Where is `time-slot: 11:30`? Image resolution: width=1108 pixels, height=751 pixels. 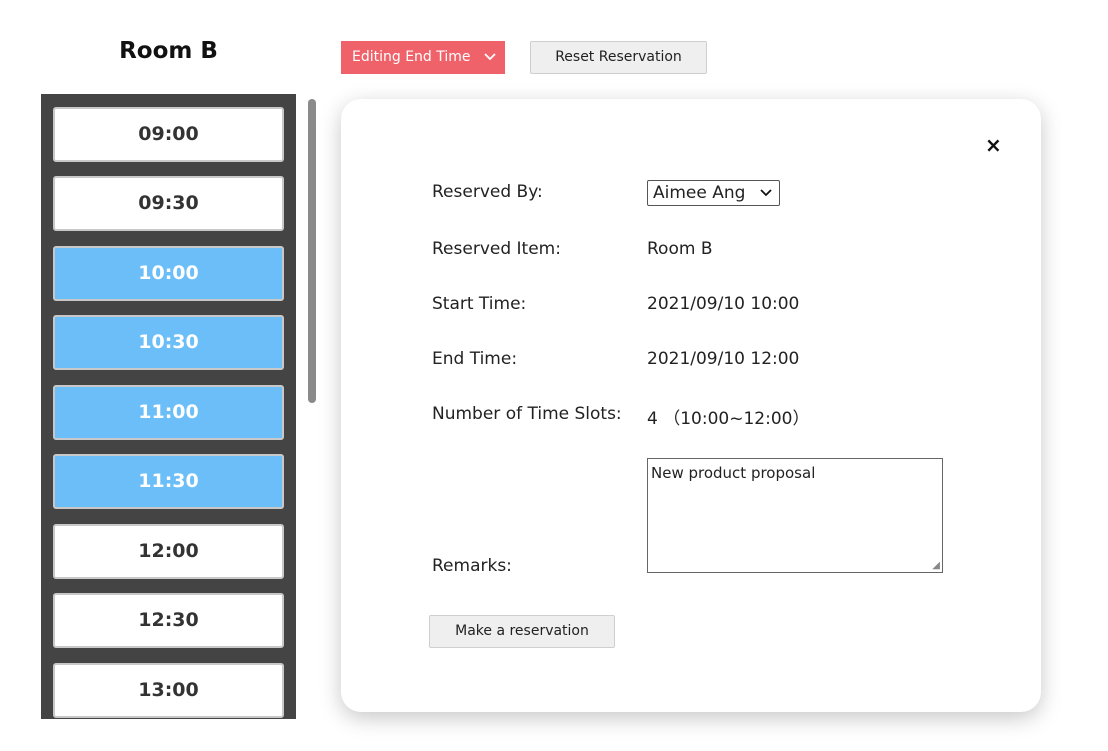
time-slot: 11:30 is located at coordinates (168, 481).